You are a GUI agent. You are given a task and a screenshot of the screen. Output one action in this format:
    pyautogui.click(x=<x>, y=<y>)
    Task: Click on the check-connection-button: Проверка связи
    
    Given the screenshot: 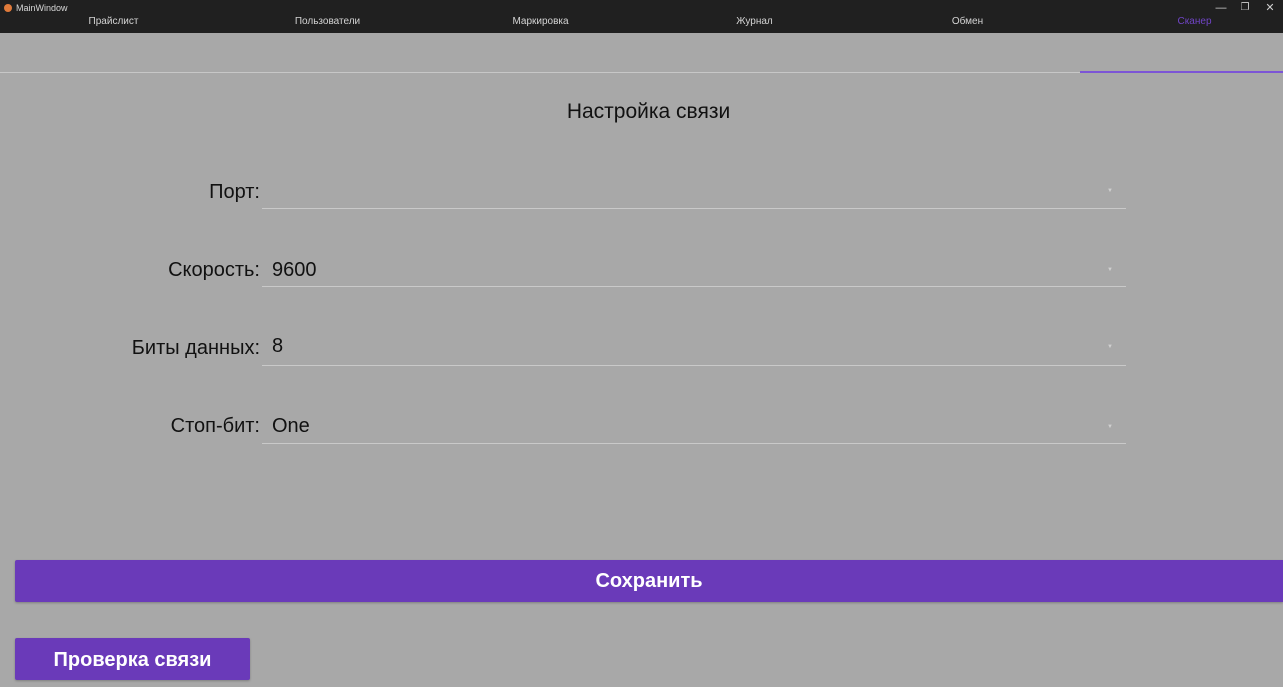 What is the action you would take?
    pyautogui.click(x=132, y=659)
    